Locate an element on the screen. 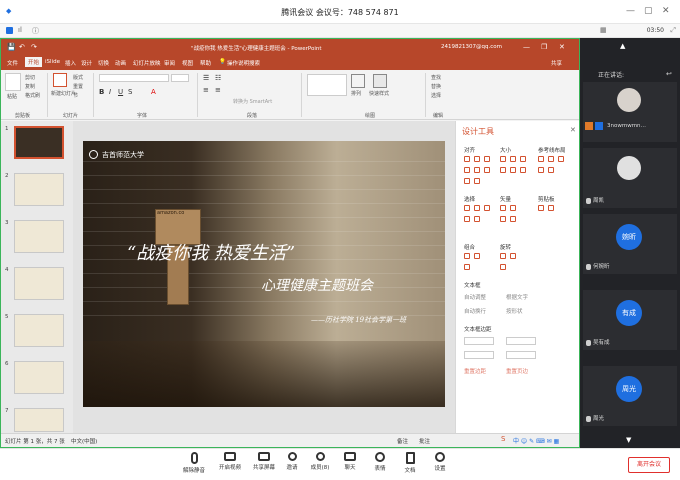 This screenshot has height=480, width=680. tell-me-search: 操作说明搜索 is located at coordinates (243, 63).